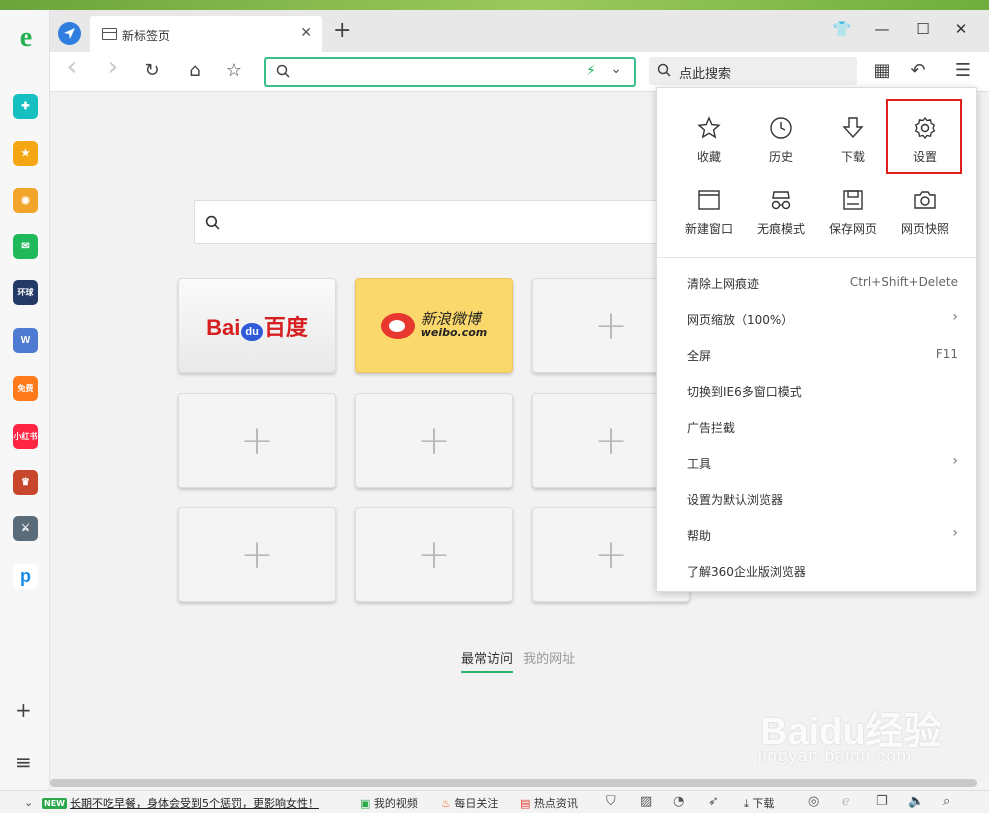 This screenshot has height=813, width=989. I want to click on sidebar-app-xiaohongshu-icon: 小红书, so click(25, 436).